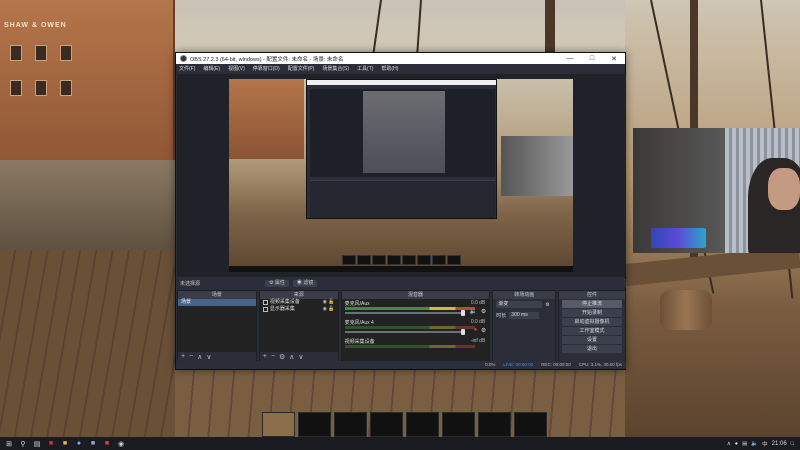 The width and height of the screenshot is (800, 450). Describe the element at coordinates (298, 325) in the screenshot. I see `sources-list: 视频采集设备 ◉ 🔓 显示器采集 ◉ 🔓` at that location.